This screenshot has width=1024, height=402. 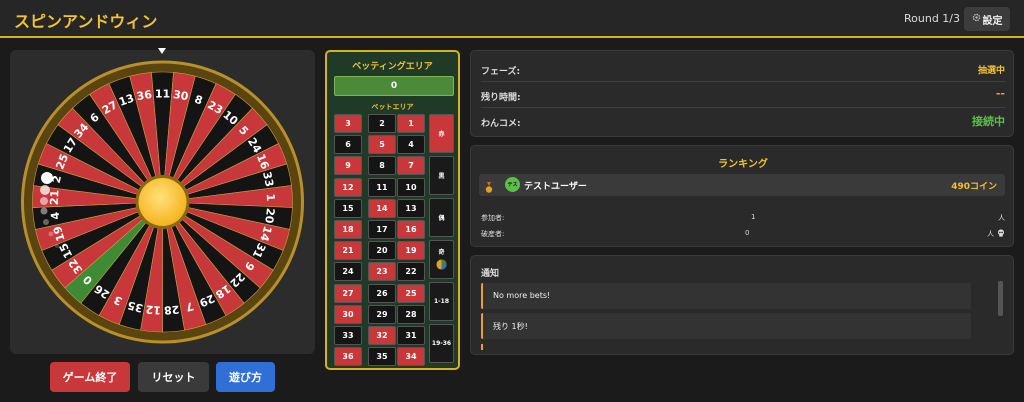 What do you see at coordinates (411, 145) in the screenshot?
I see `bet-cell-4: 4` at bounding box center [411, 145].